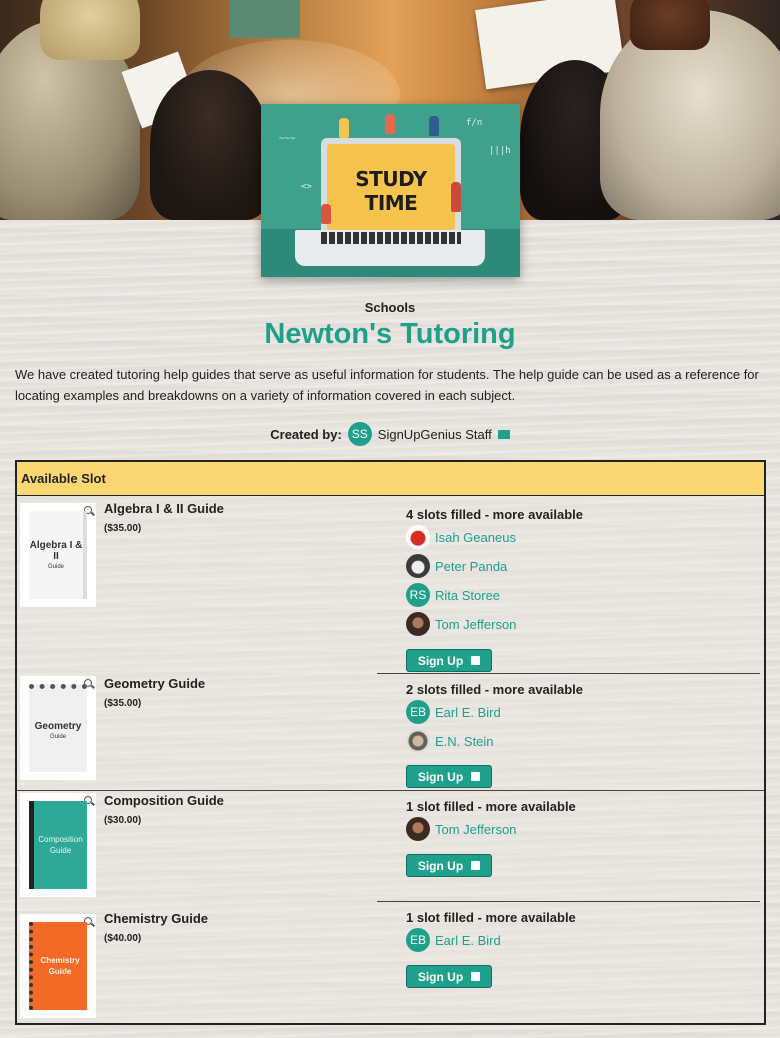 The image size is (780, 1038). What do you see at coordinates (418, 537) in the screenshot?
I see `apple-avatar` at bounding box center [418, 537].